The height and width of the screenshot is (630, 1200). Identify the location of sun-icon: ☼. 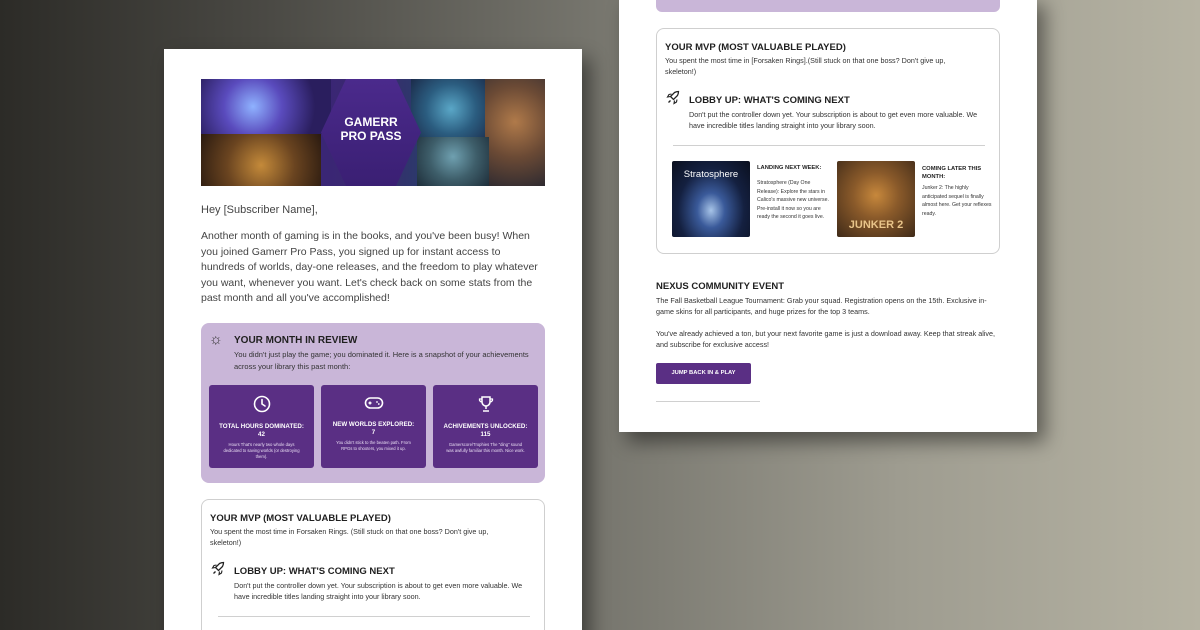
(216, 339).